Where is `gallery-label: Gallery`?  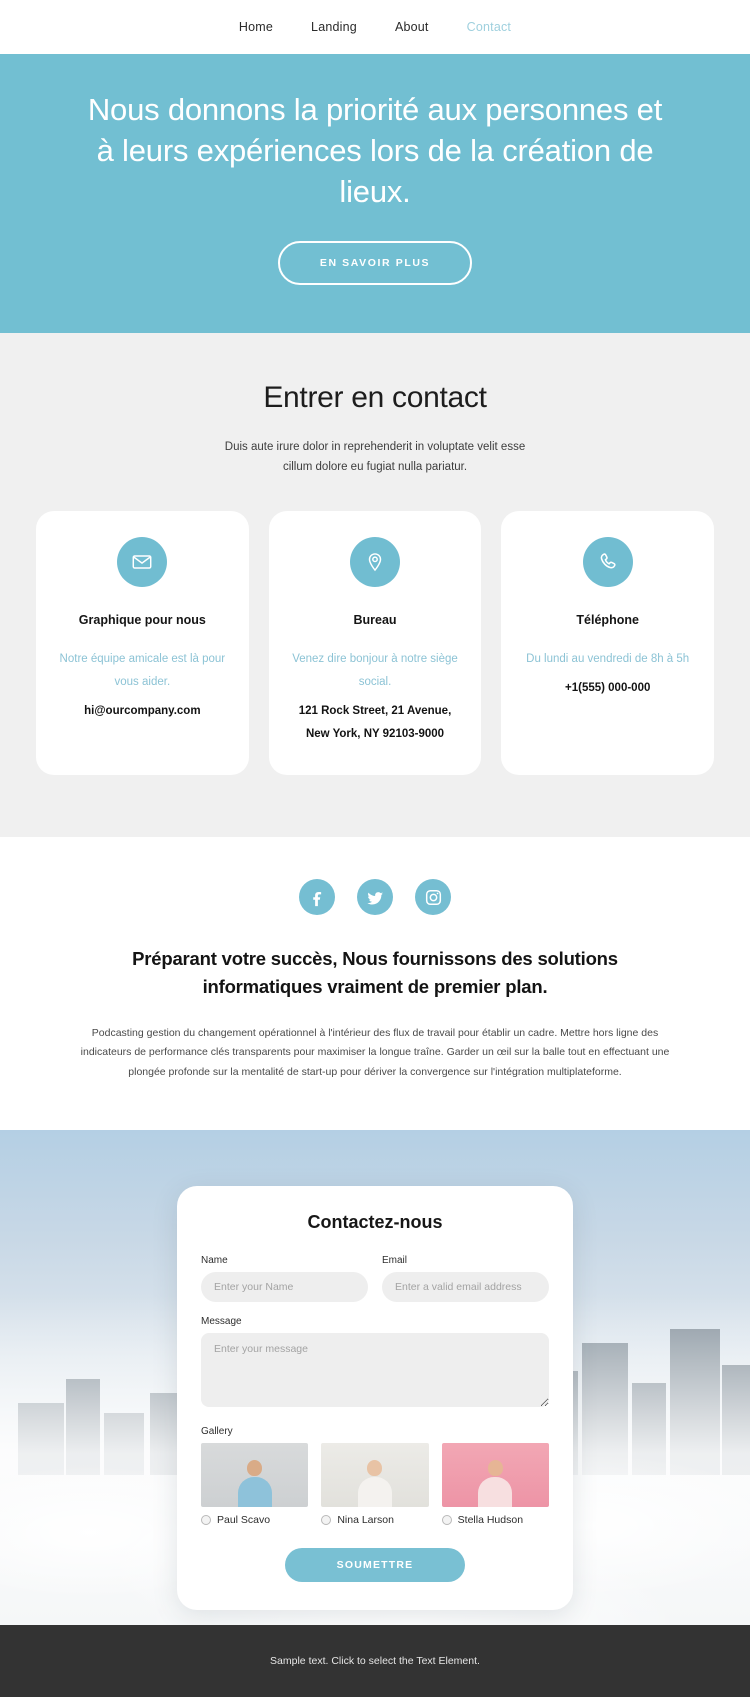 gallery-label: Gallery is located at coordinates (217, 1432).